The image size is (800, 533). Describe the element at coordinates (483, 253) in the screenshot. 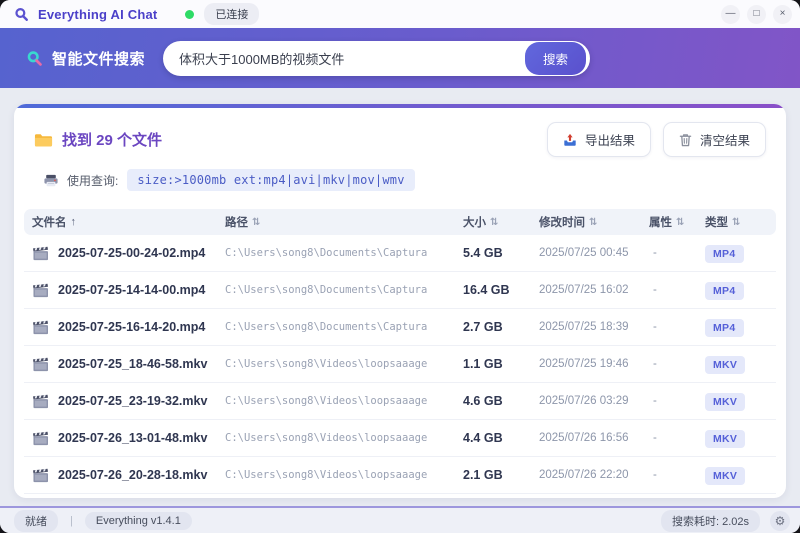

I see `file-size: 5.4 GB` at that location.